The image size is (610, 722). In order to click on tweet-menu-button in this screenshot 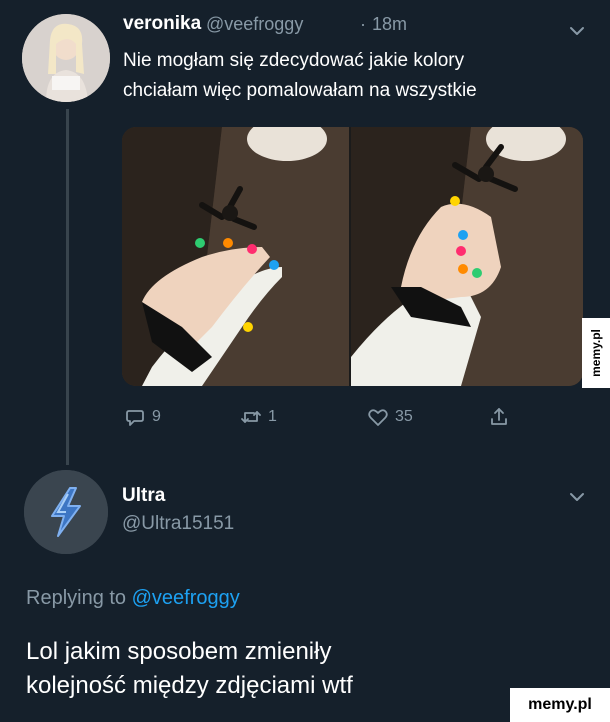, I will do `click(577, 31)`.